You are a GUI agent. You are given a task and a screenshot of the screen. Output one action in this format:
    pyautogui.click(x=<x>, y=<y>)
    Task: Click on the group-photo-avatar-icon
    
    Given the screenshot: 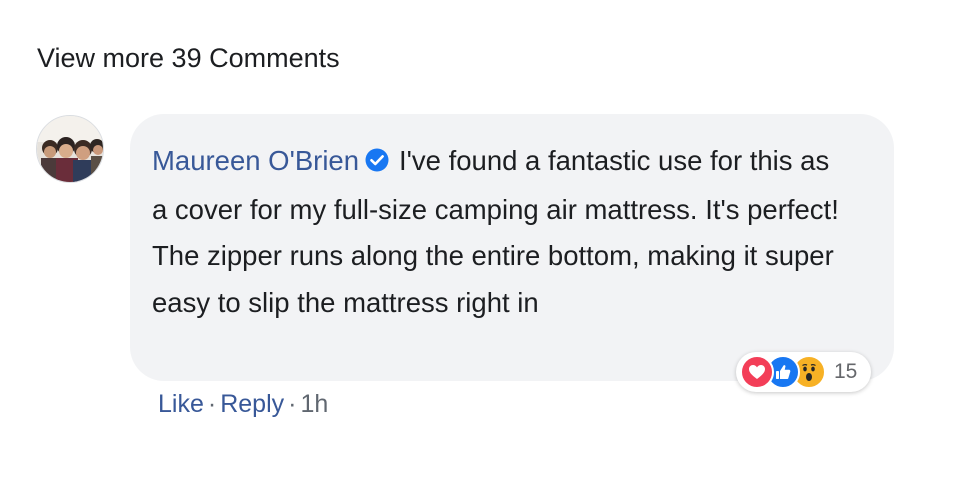 What is the action you would take?
    pyautogui.click(x=70, y=149)
    